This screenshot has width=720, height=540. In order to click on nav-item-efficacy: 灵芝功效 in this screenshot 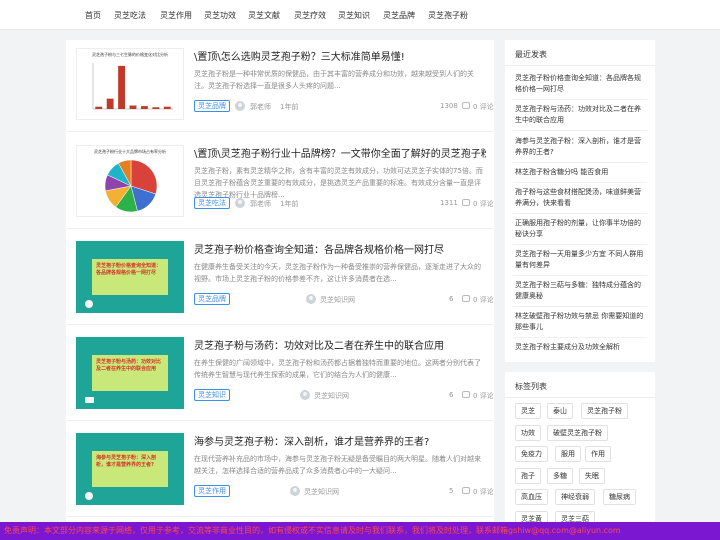, I will do `click(220, 15)`.